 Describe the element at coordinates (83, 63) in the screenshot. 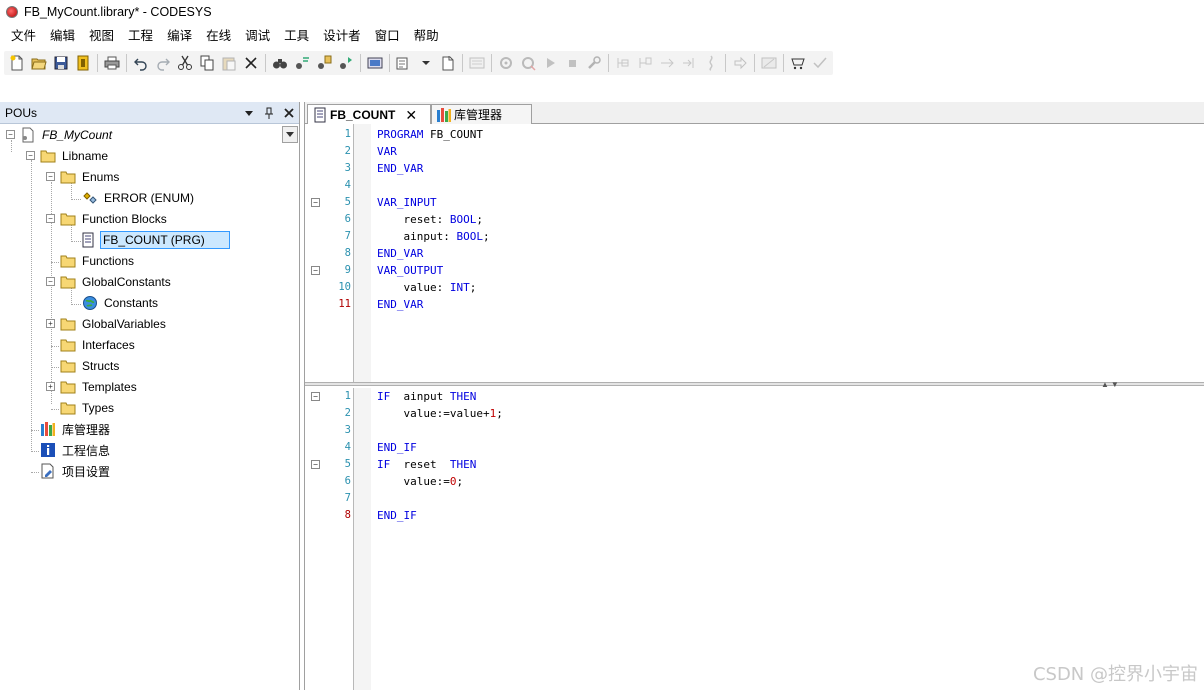

I see `save-archive-button` at that location.